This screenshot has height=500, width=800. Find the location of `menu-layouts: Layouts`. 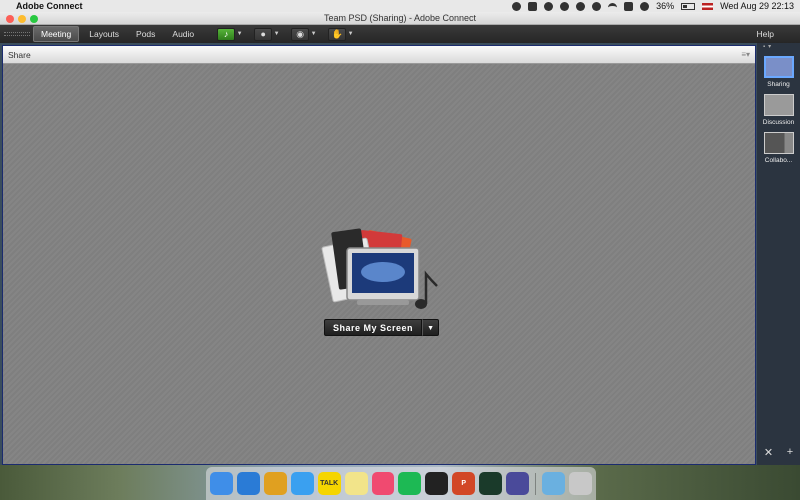

menu-layouts: Layouts is located at coordinates (104, 34).